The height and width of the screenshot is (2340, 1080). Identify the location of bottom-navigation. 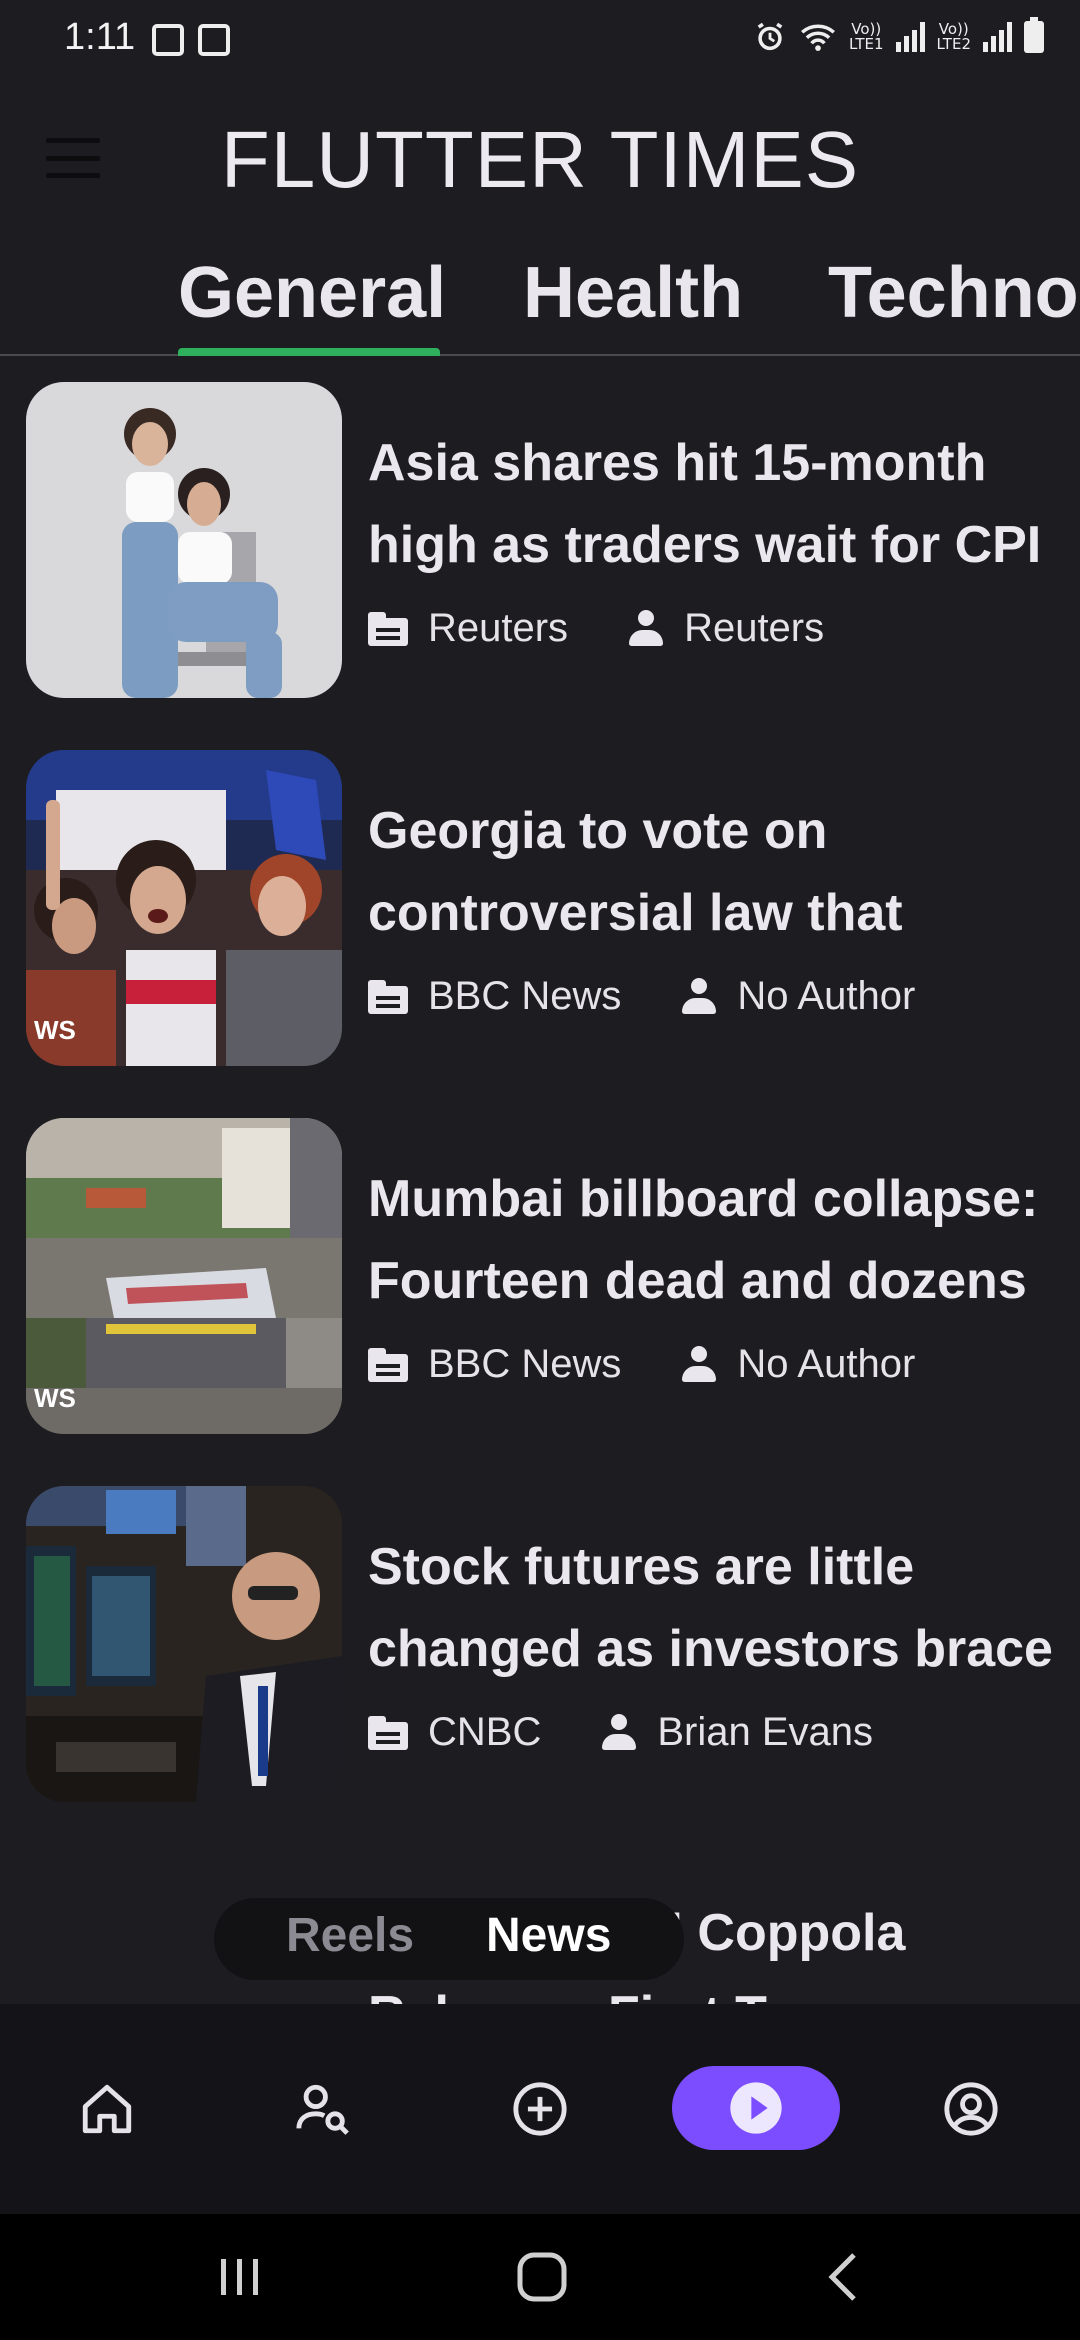
(540, 2109).